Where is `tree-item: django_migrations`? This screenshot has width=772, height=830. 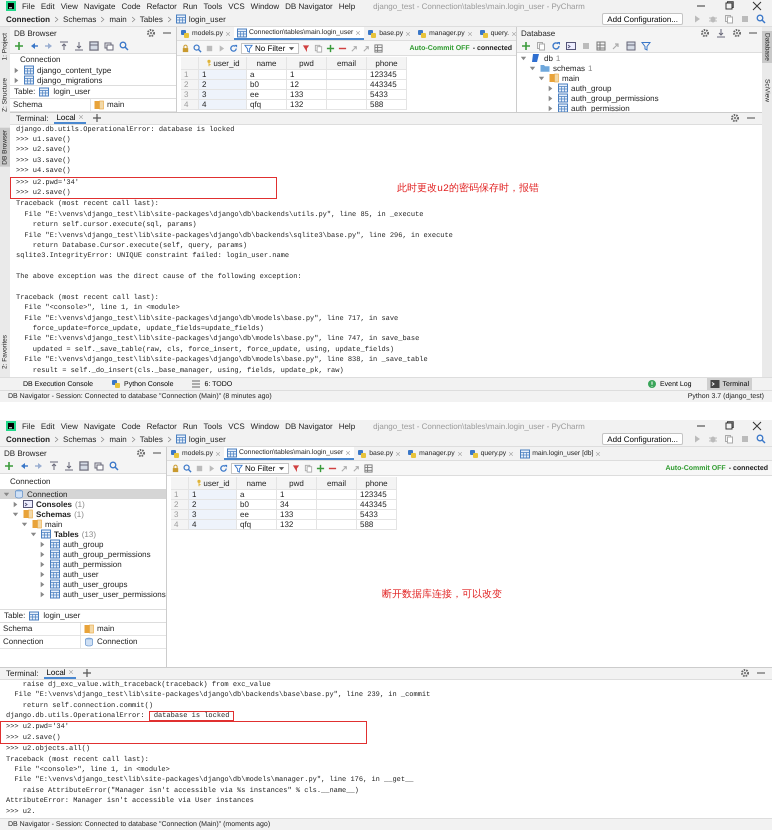
tree-item: django_migrations is located at coordinates (93, 80).